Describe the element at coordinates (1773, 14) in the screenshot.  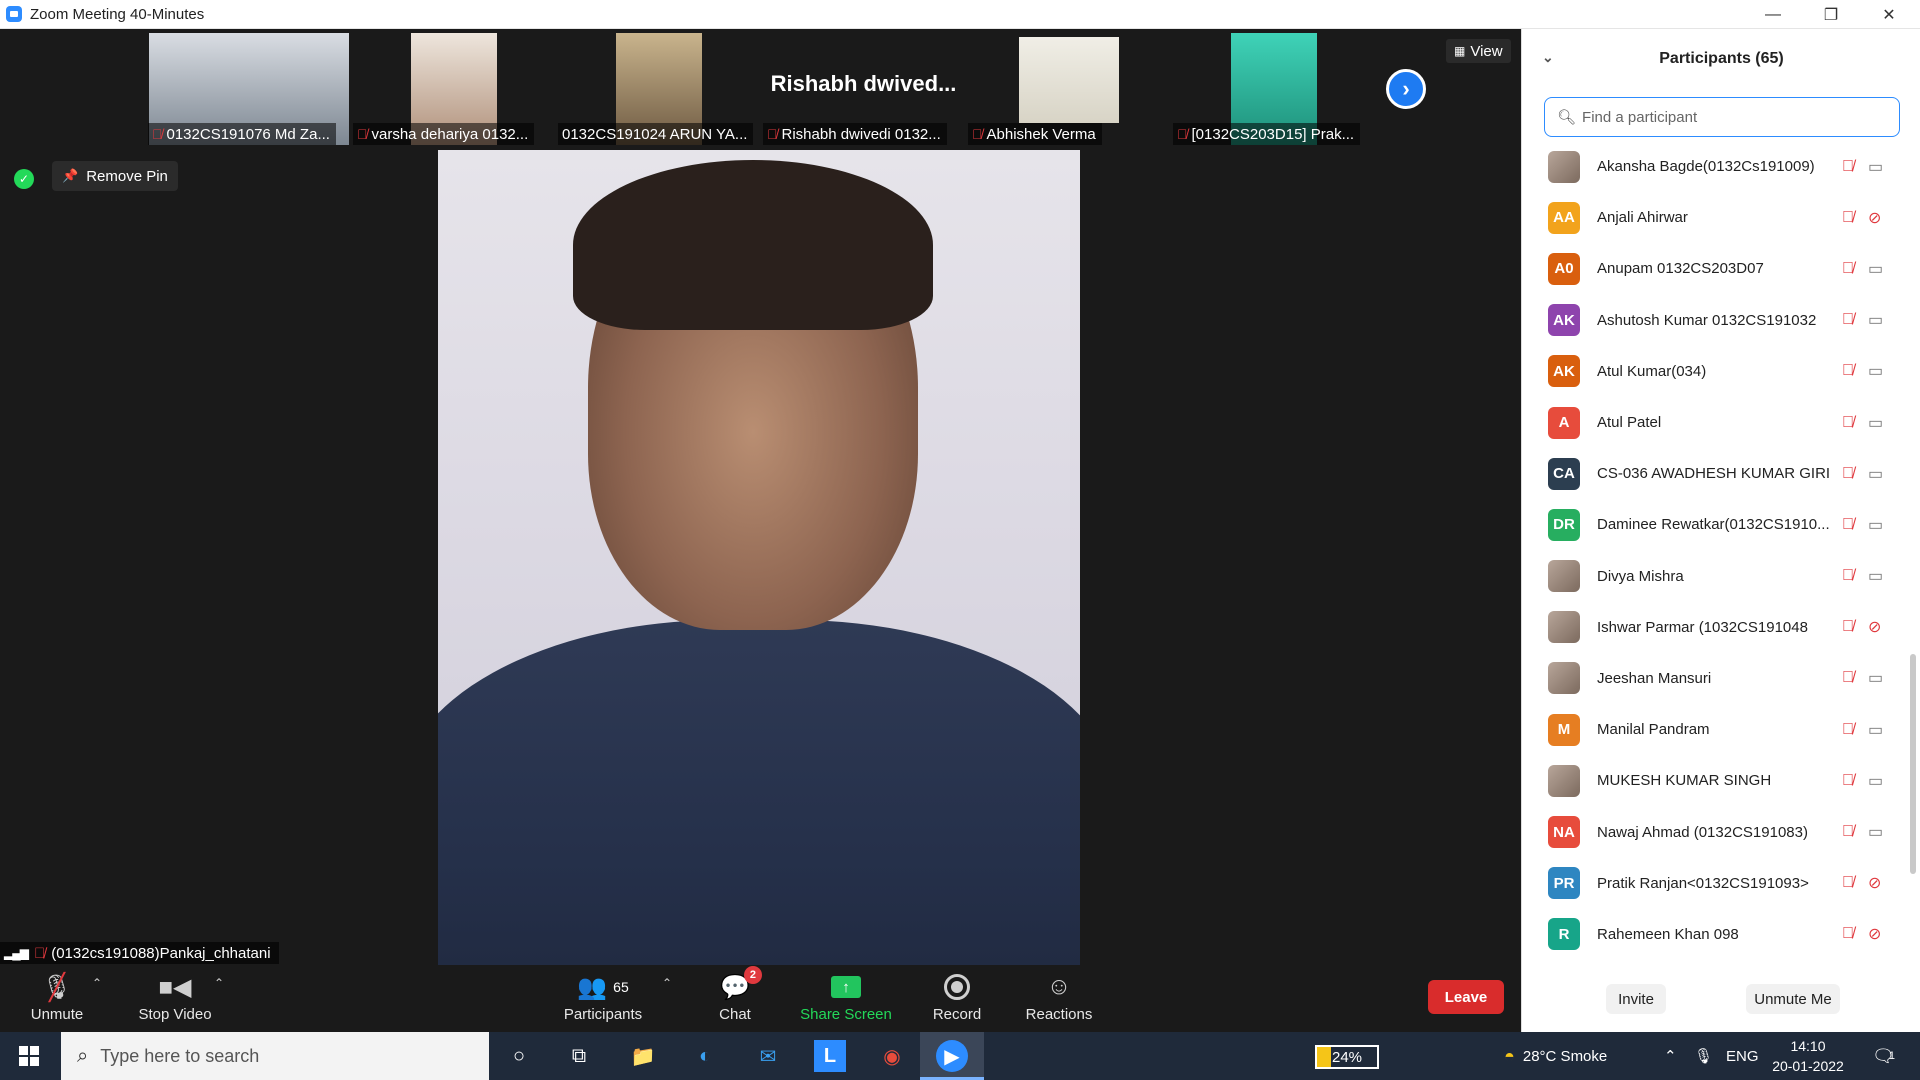
I see `minimize-button: —` at that location.